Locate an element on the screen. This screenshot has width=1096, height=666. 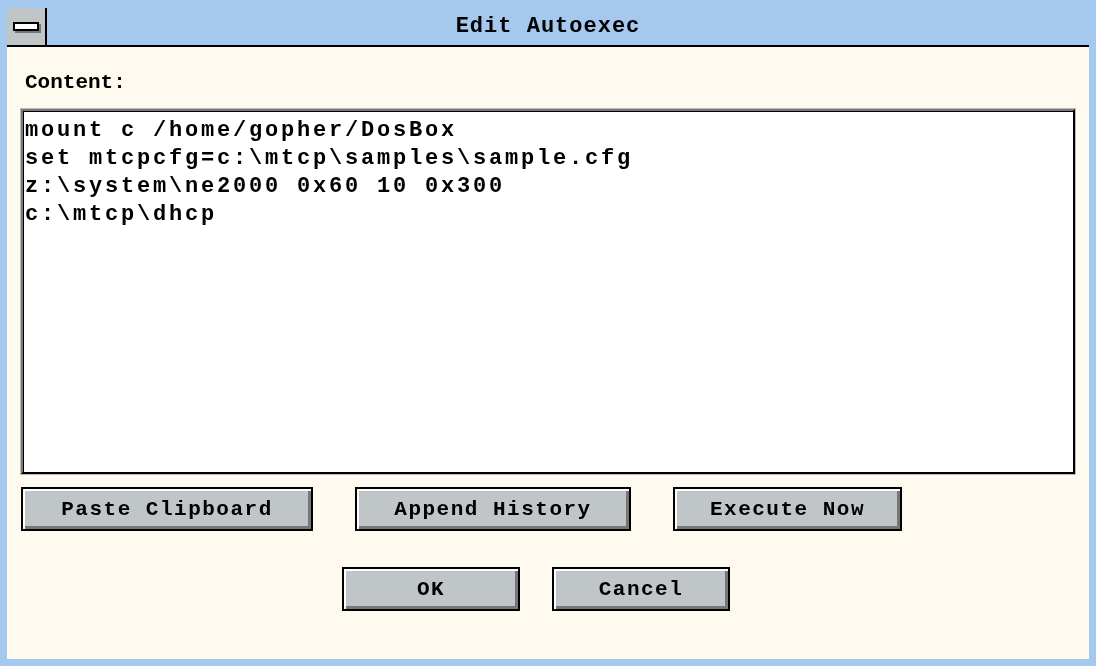
window-title: Edit Autoexec is located at coordinates (548, 26).